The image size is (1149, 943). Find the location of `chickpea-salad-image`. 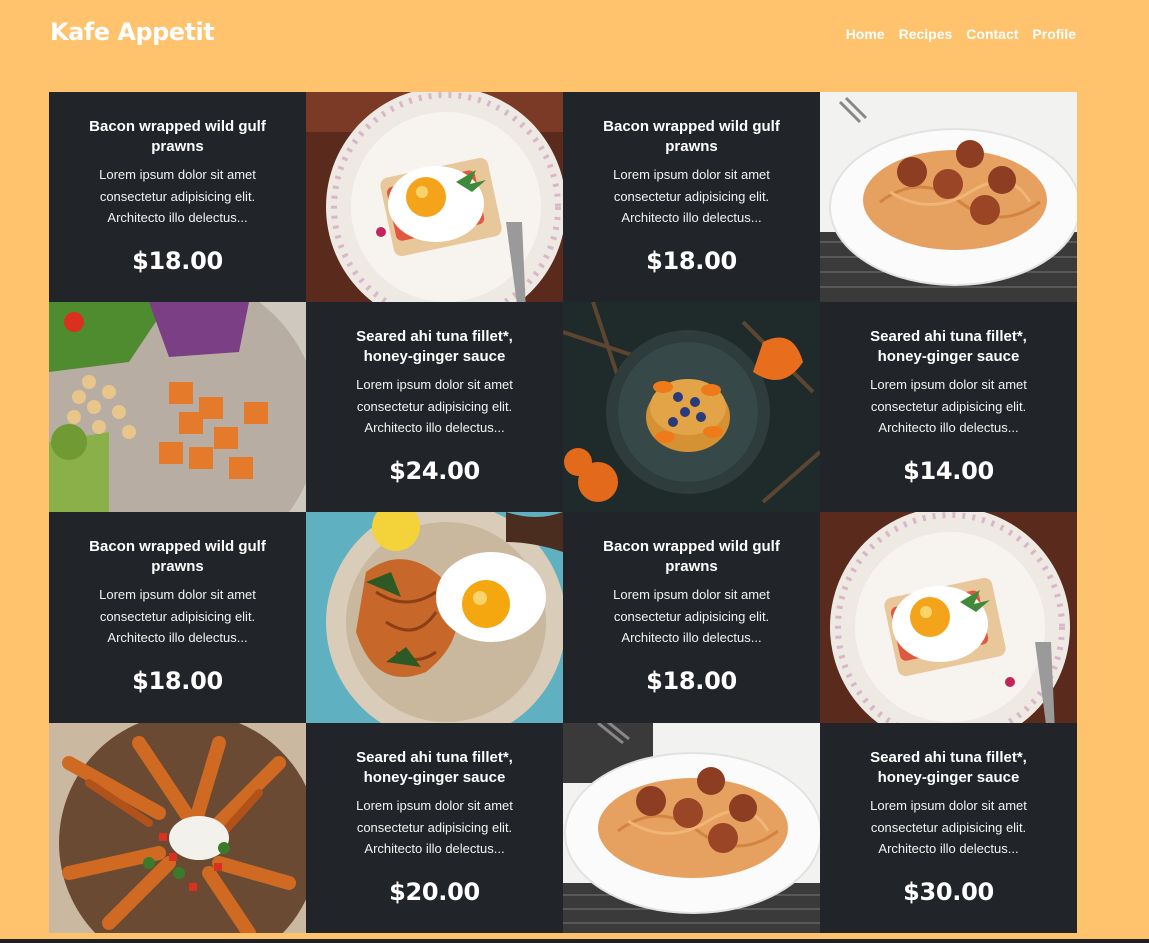

chickpea-salad-image is located at coordinates (177, 407).